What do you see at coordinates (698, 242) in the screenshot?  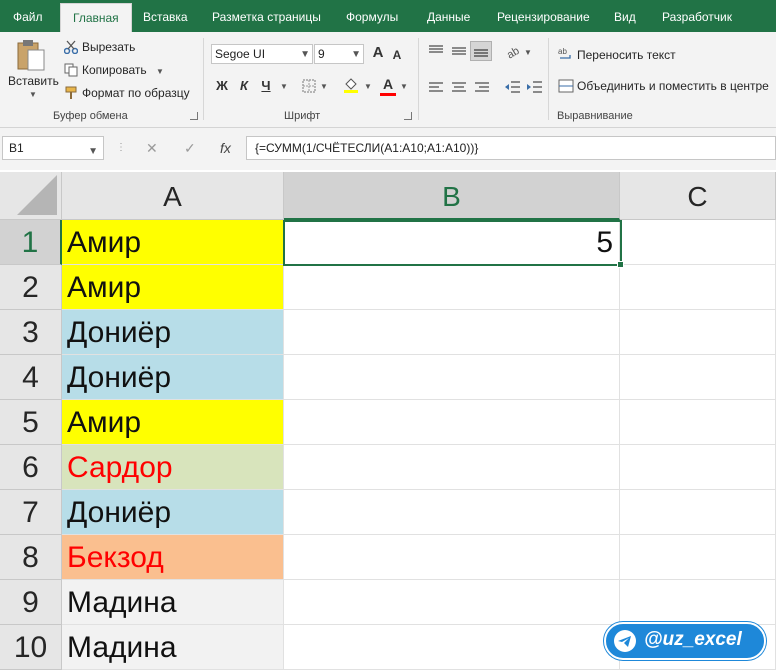 I see `cell-c1` at bounding box center [698, 242].